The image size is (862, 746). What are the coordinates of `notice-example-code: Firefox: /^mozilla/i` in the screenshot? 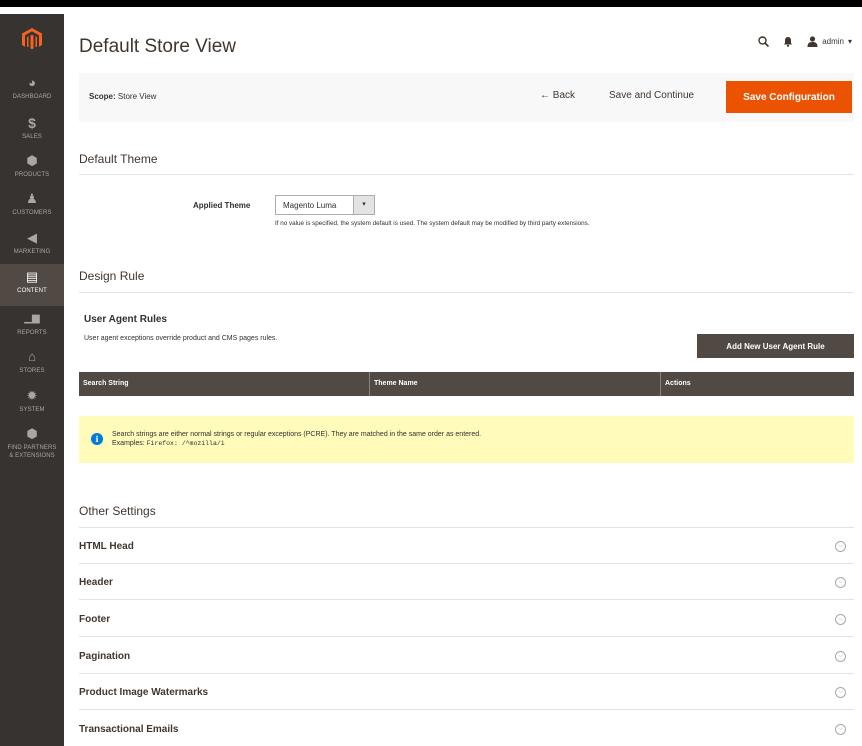 It's located at (185, 443).